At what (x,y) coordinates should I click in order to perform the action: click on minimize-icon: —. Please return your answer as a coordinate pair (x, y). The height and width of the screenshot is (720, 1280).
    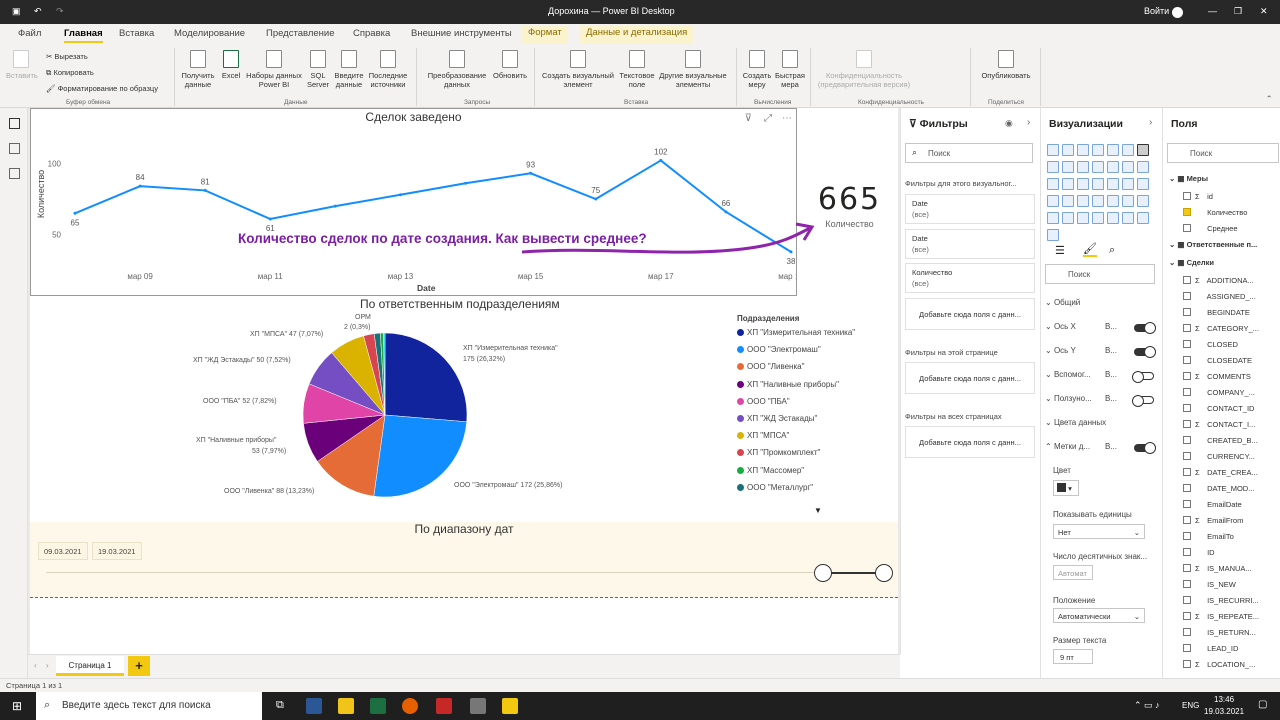
    Looking at the image, I should click on (1212, 11).